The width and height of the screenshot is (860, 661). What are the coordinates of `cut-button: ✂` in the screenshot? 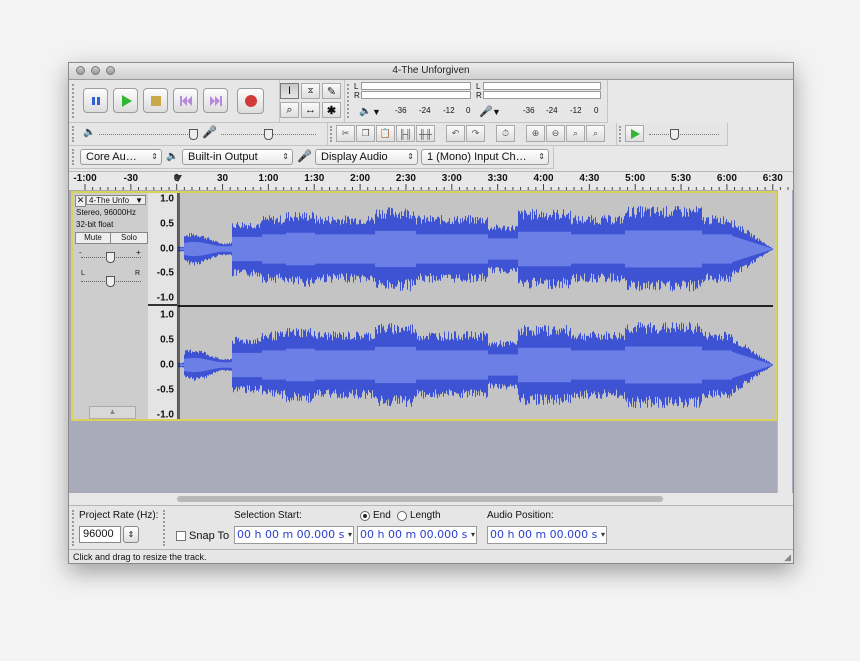 It's located at (345, 133).